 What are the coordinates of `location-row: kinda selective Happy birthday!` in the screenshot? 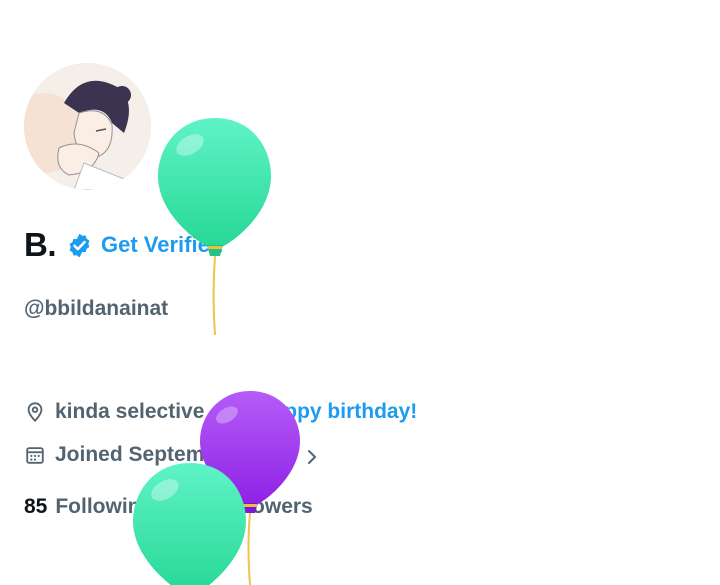 It's located at (220, 412).